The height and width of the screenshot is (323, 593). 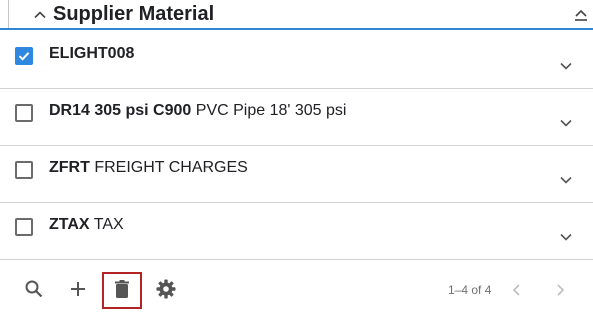 I want to click on next-page-icon, so click(x=560, y=290).